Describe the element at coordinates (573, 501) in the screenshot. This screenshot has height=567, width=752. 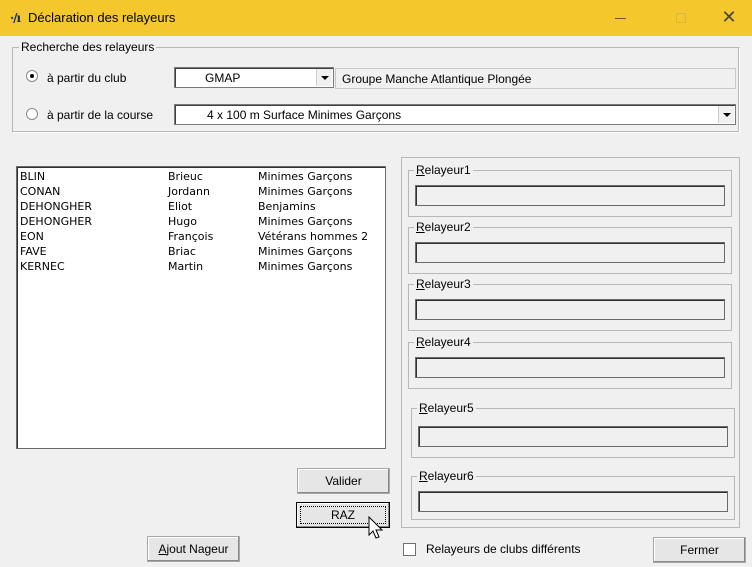
I see `relayer6-field` at that location.